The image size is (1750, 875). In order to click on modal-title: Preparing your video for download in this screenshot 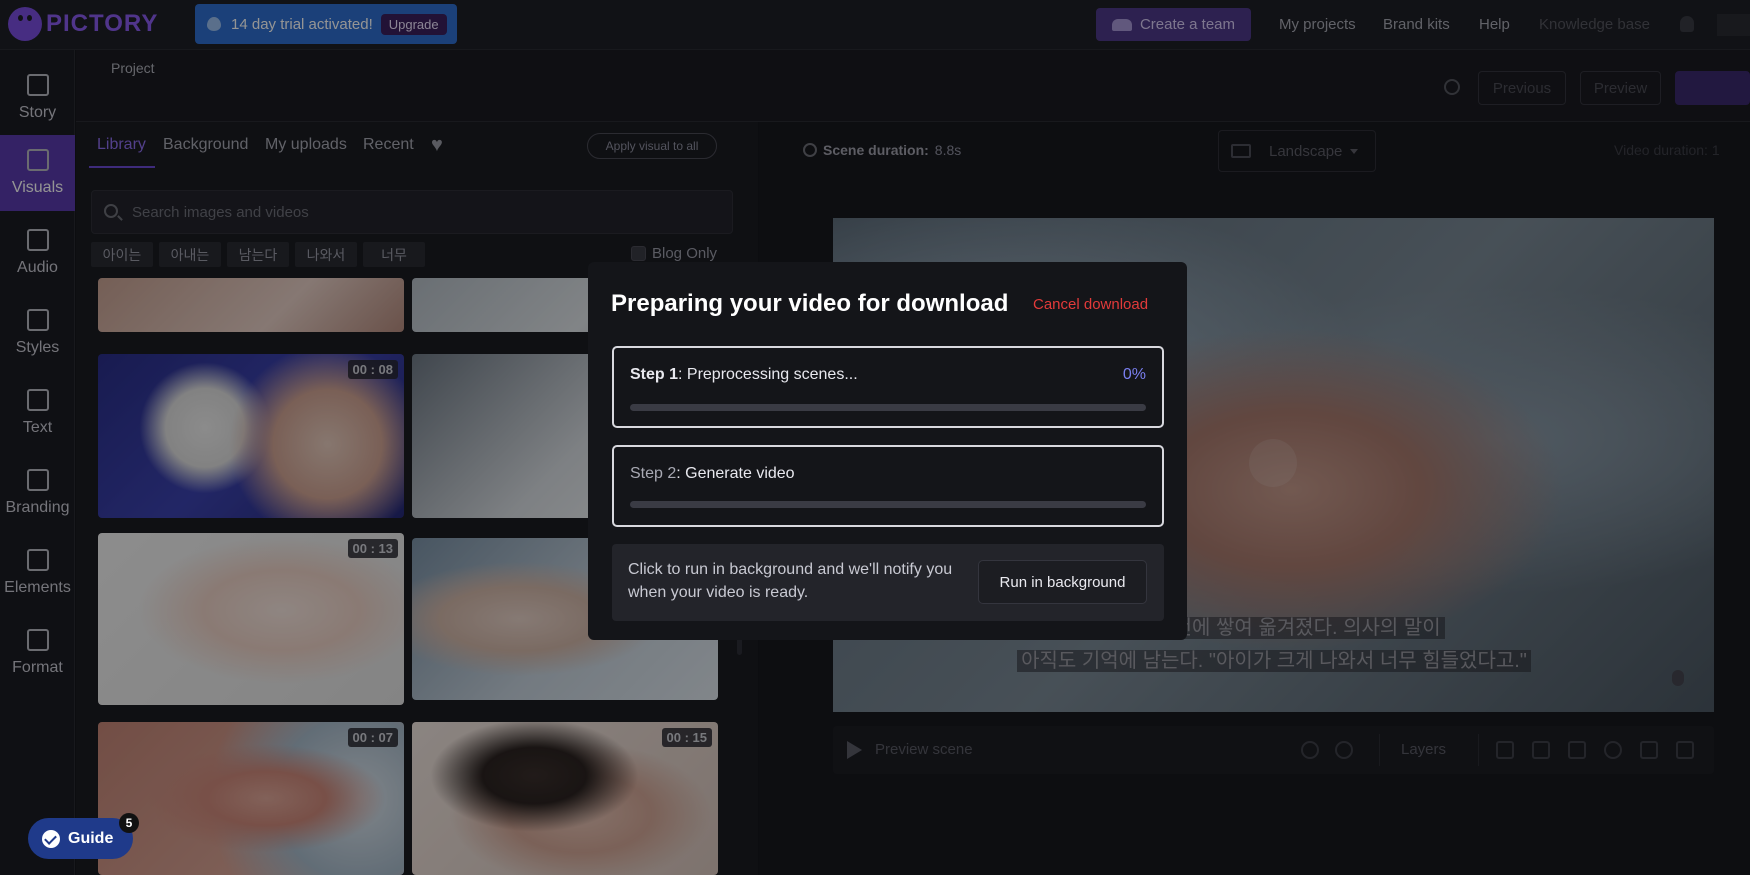, I will do `click(810, 303)`.